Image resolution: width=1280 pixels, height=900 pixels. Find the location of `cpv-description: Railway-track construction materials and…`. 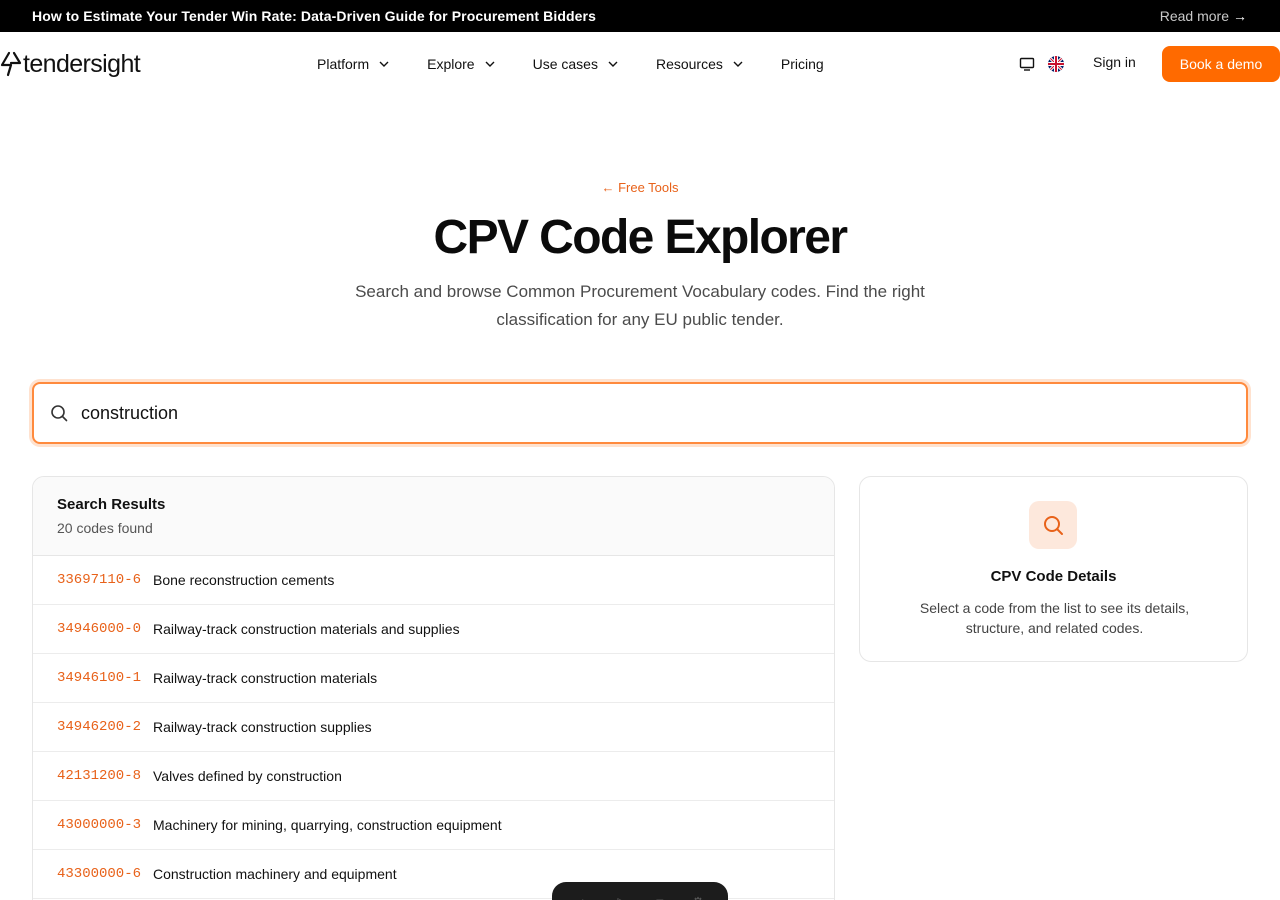

cpv-description: Railway-track construction materials and… is located at coordinates (306, 629).